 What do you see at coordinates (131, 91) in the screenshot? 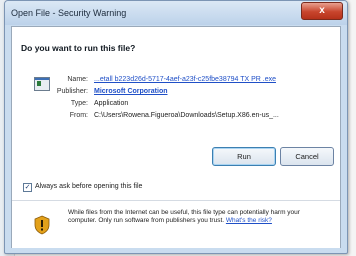
I see `publisher-link: Microsoft Corporation` at bounding box center [131, 91].